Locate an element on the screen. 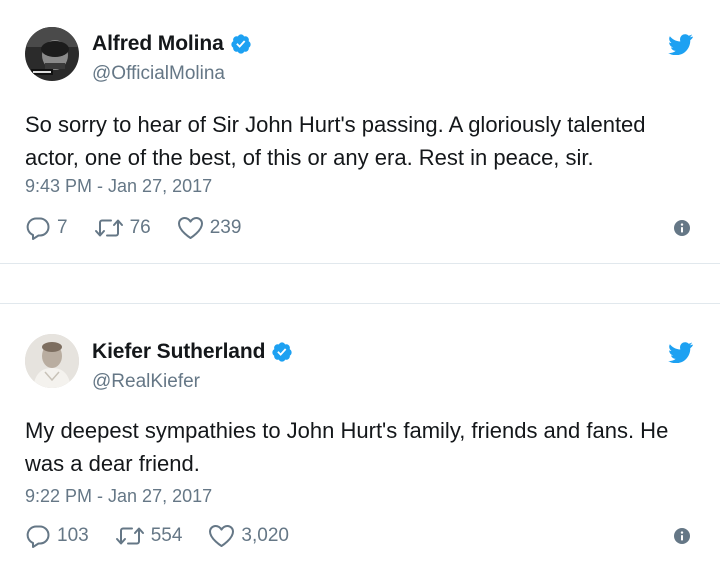  tweet-separator is located at coordinates (360, 283).